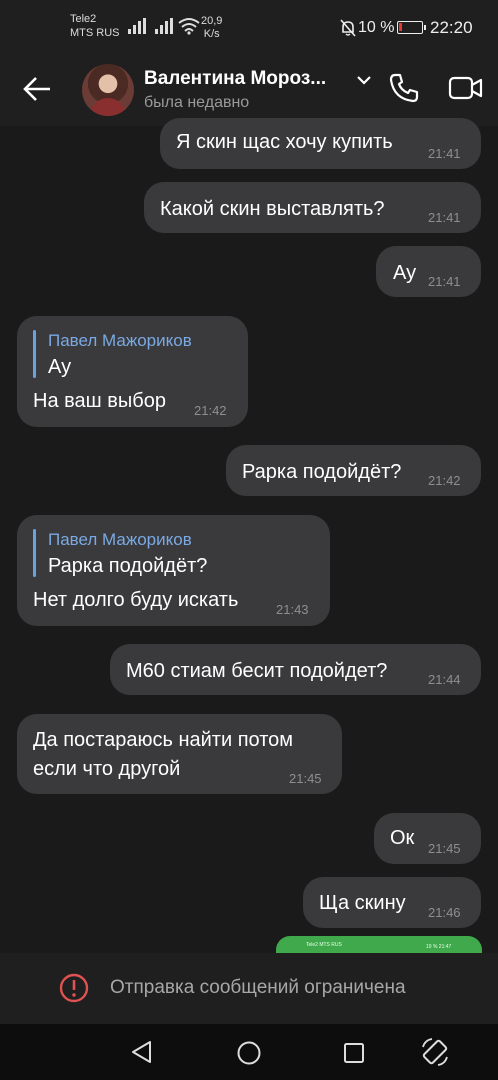  What do you see at coordinates (354, 1053) in the screenshot?
I see `nav-recents-icon` at bounding box center [354, 1053].